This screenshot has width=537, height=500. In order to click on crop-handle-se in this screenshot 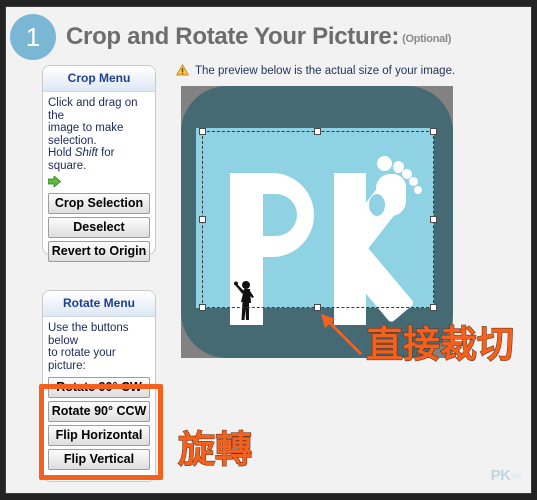, I will do `click(433, 307)`.